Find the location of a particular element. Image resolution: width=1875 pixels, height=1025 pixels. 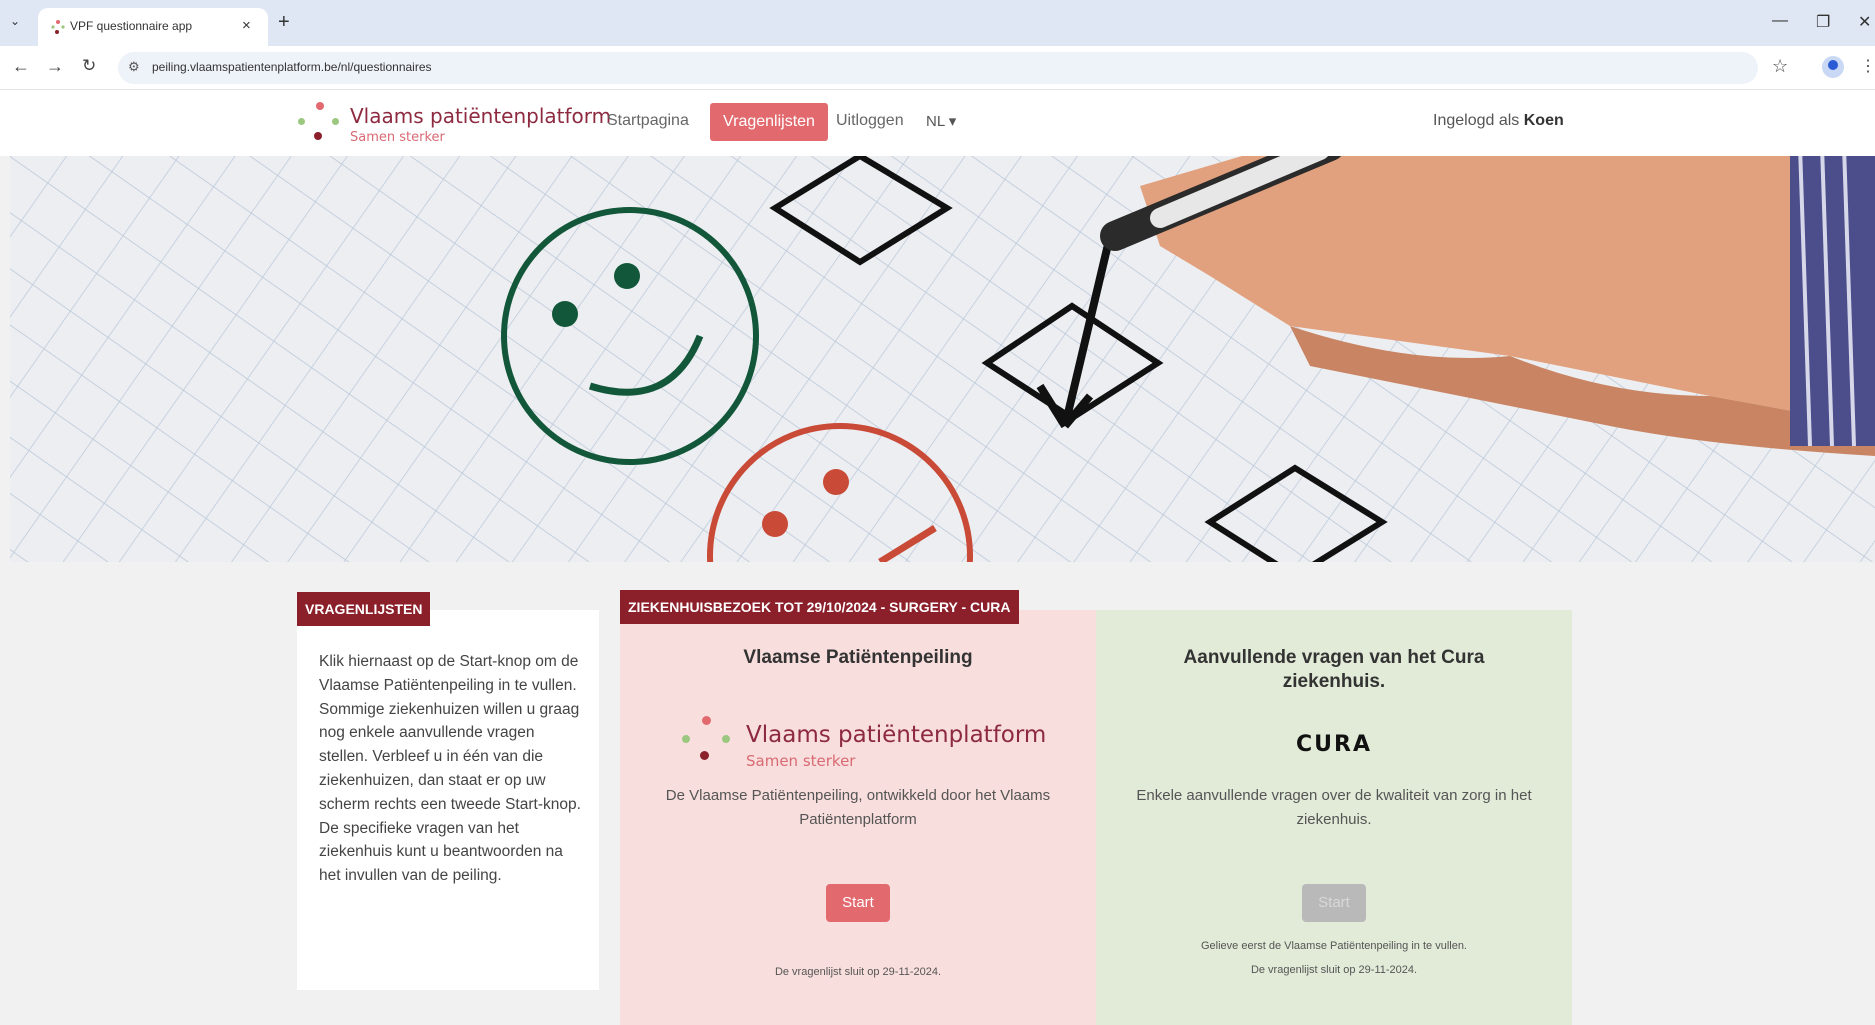

card-logo-title: Vlaams patiëntenplatform is located at coordinates (896, 735).